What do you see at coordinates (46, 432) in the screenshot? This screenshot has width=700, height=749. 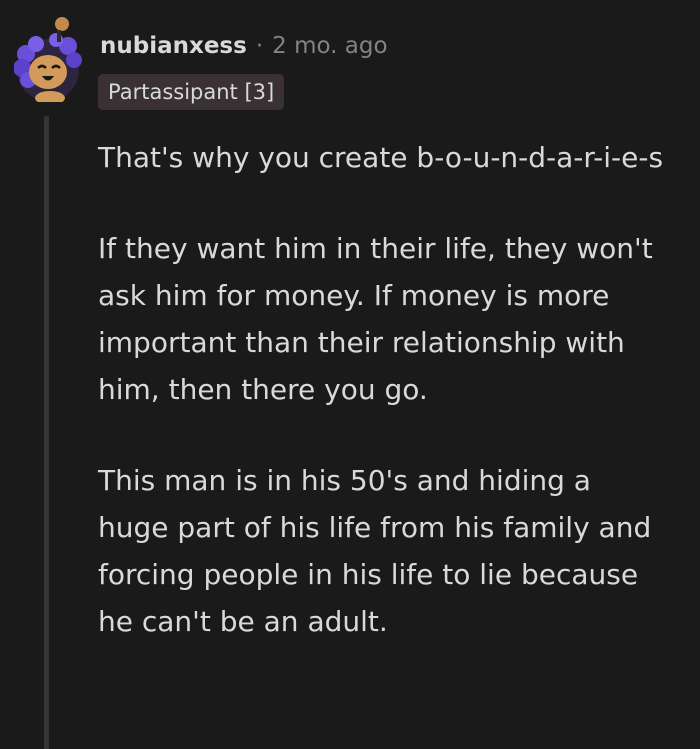 I see `thread-line` at bounding box center [46, 432].